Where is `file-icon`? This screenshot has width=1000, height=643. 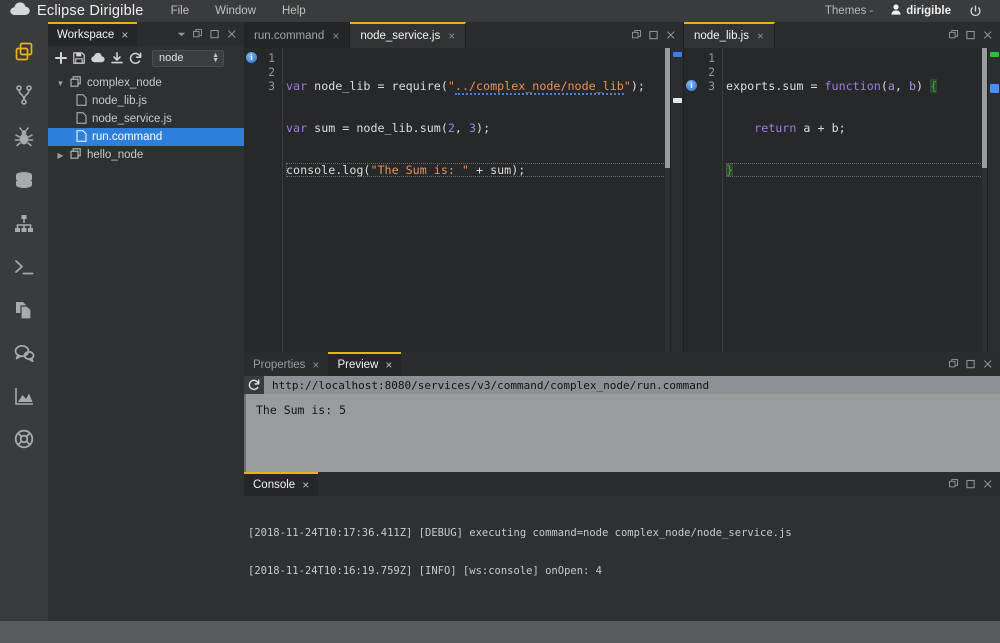
file-icon is located at coordinates (81, 101).